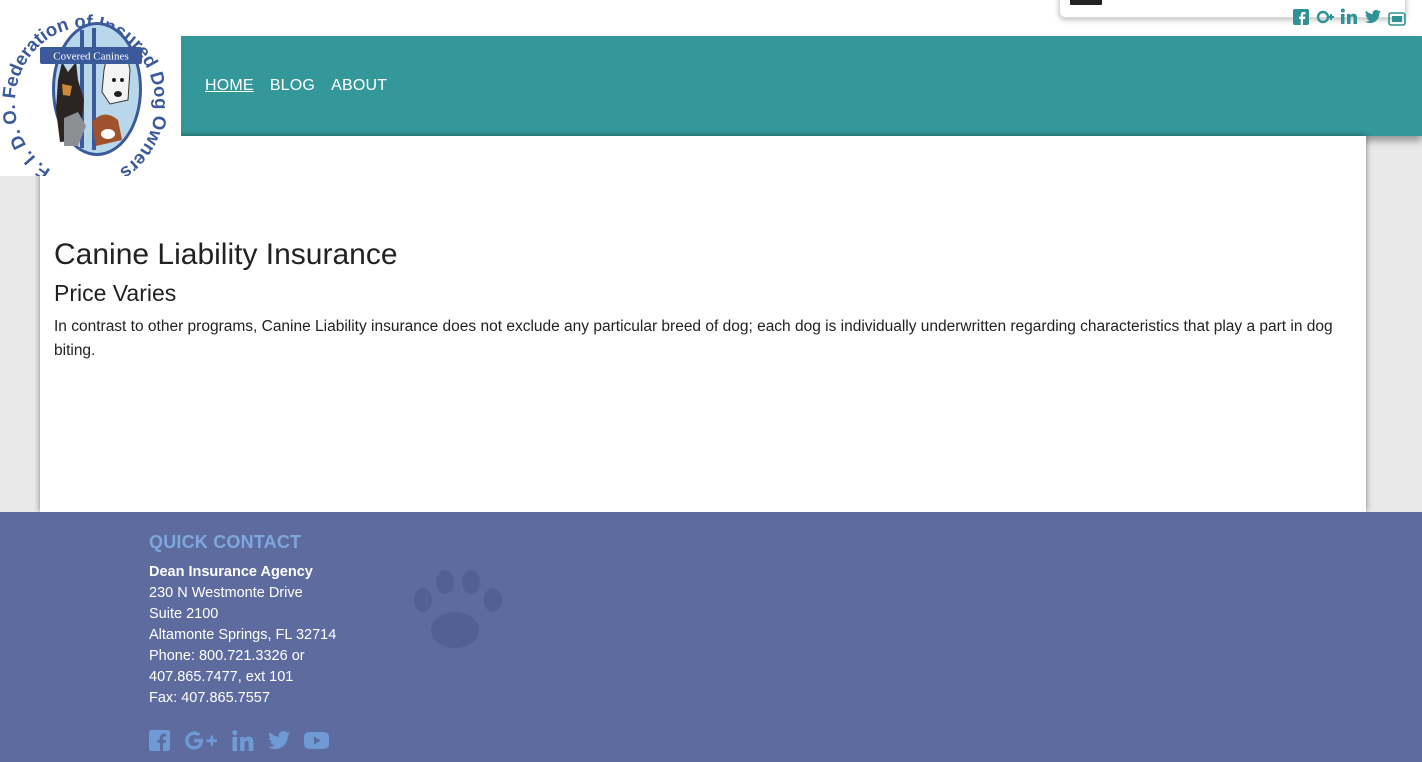 This screenshot has height=762, width=1422. Describe the element at coordinates (359, 86) in the screenshot. I see `nav-about-link: ABOUT` at that location.